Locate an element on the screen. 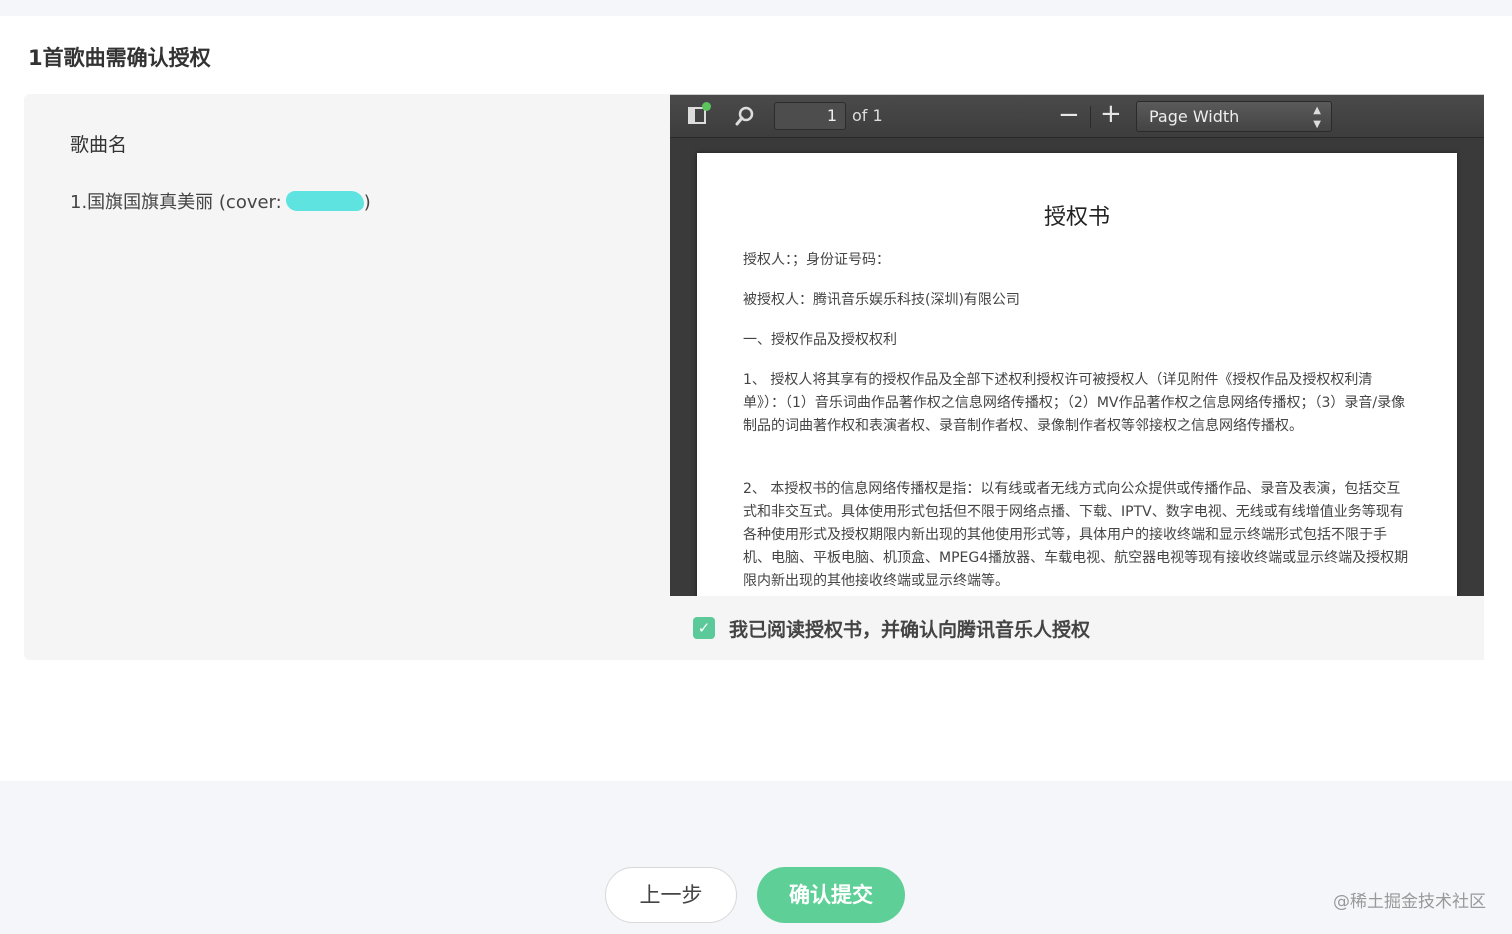 This screenshot has height=934, width=1512. zoom-in-button: + is located at coordinates (1111, 114).